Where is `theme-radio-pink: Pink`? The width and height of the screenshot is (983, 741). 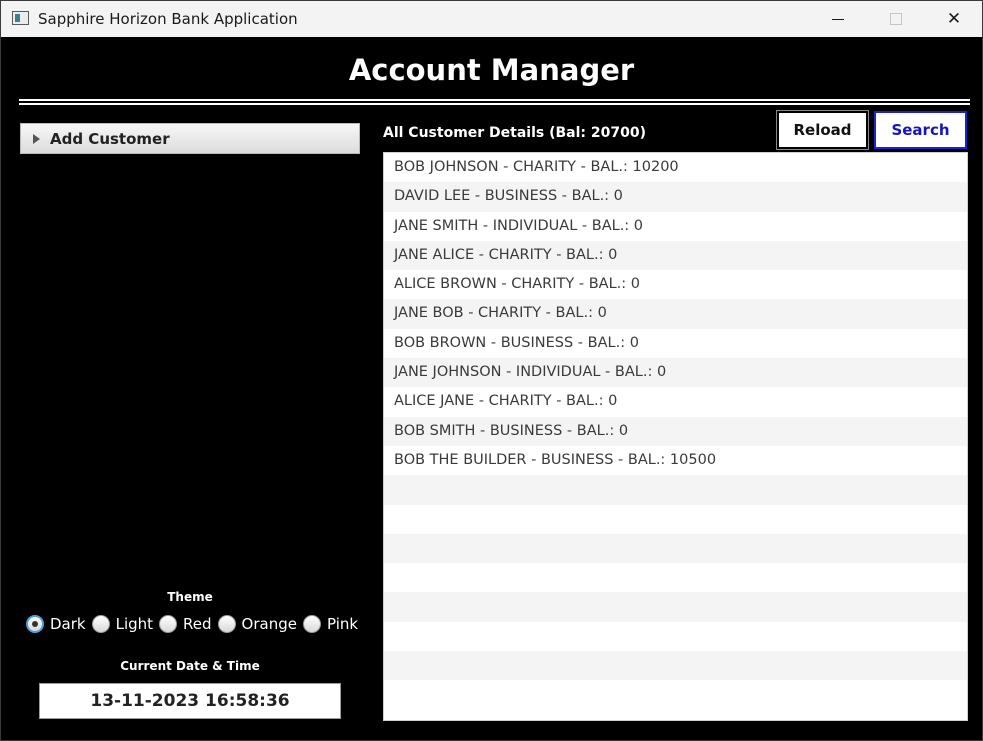
theme-radio-pink: Pink is located at coordinates (330, 624).